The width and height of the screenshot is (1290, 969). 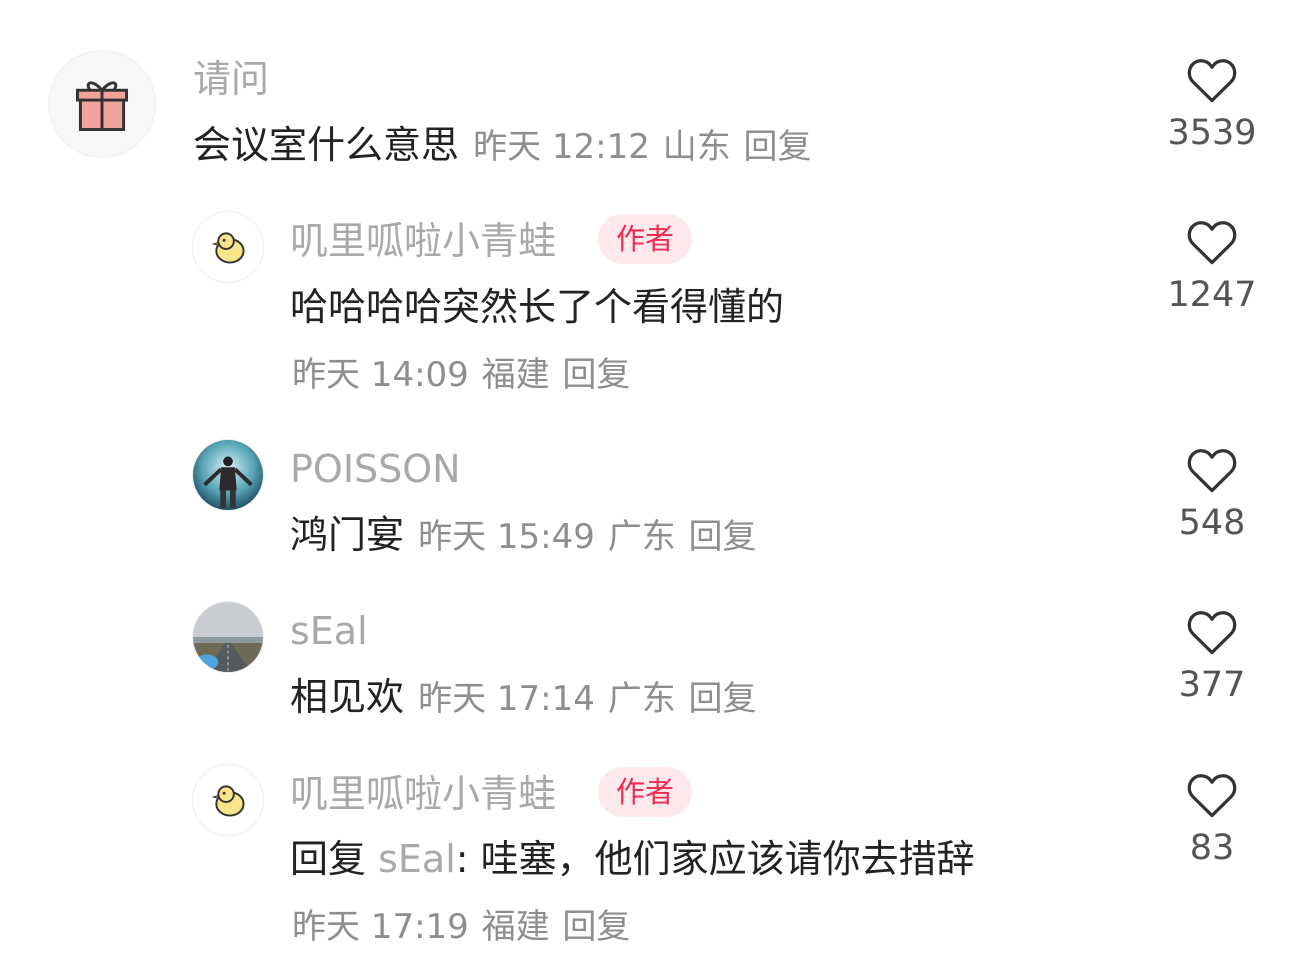 I want to click on like-button: 1247, so click(x=1212, y=265).